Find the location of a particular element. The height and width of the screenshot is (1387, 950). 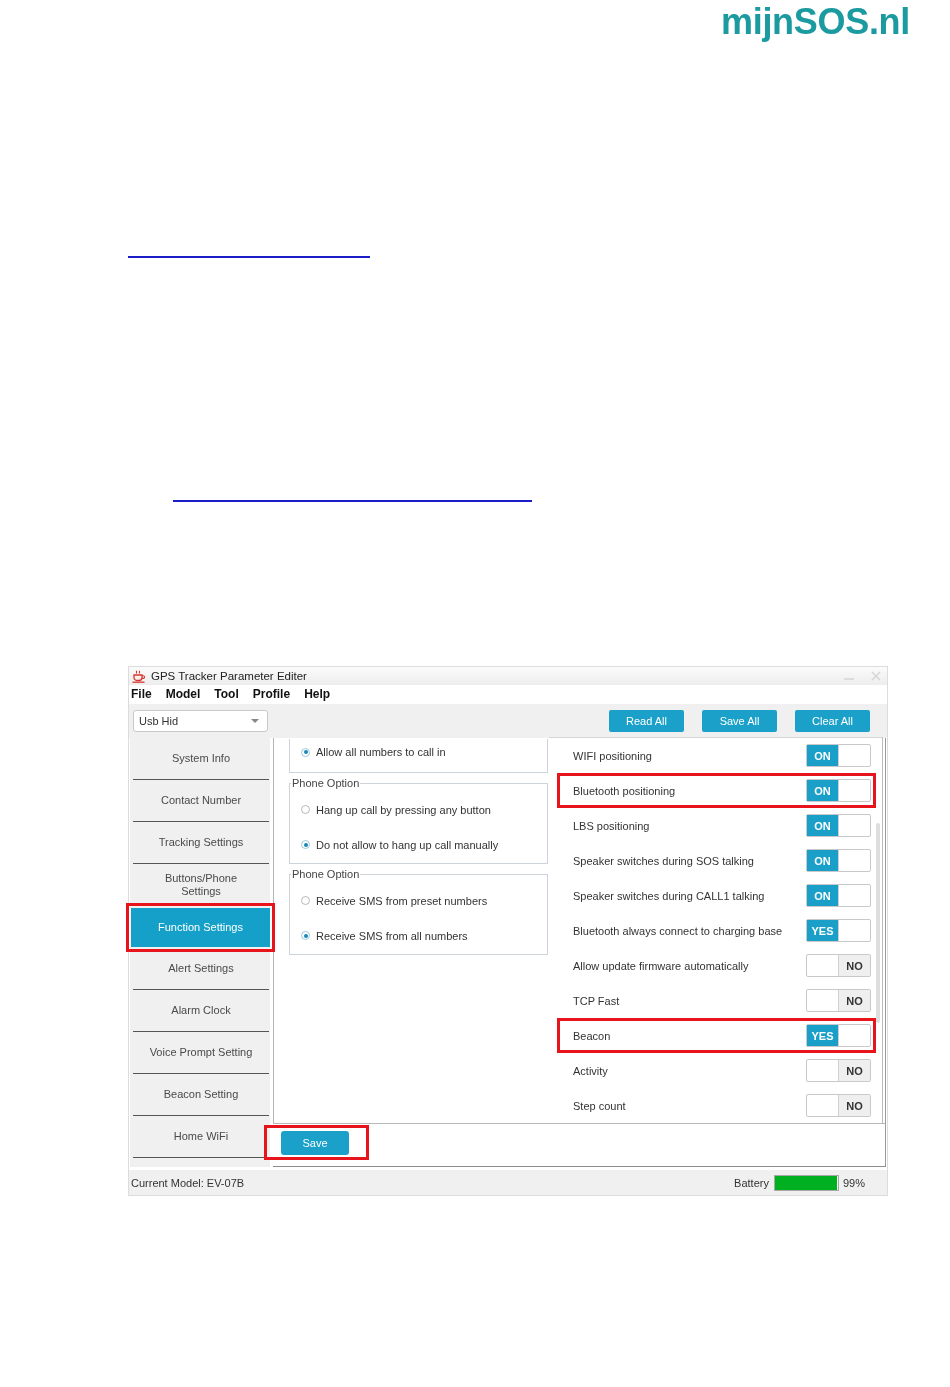

sidebar-item: Voice Prompt Setting is located at coordinates (201, 1053).